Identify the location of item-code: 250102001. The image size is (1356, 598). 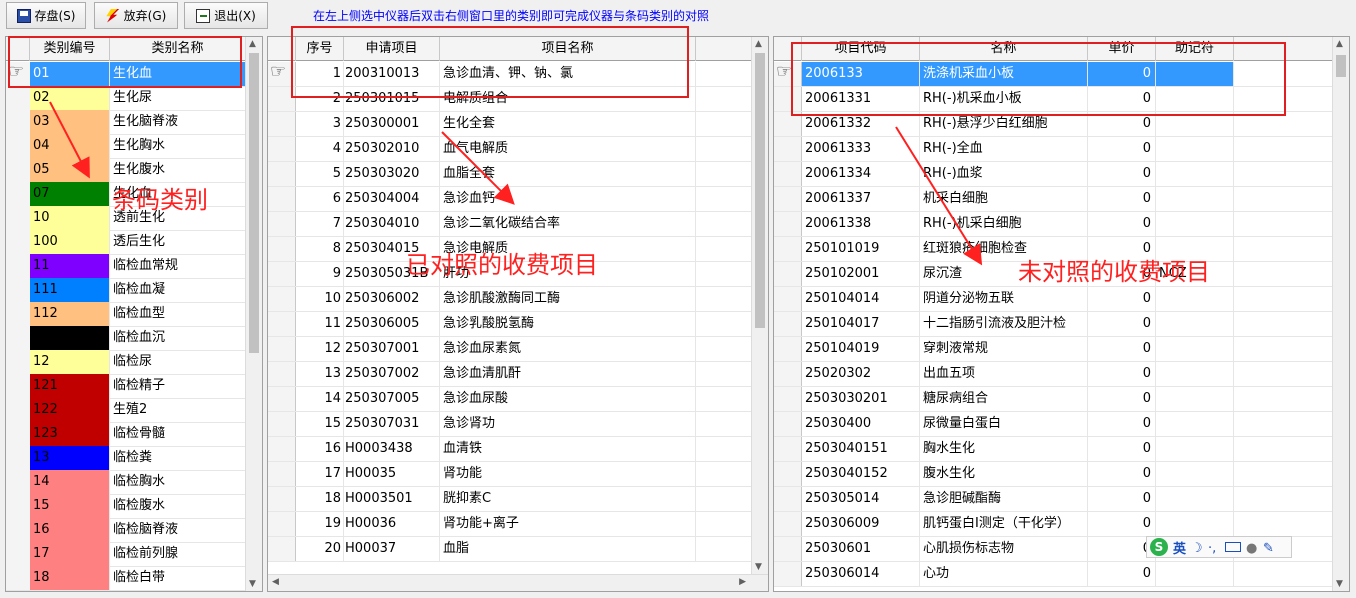
(861, 274).